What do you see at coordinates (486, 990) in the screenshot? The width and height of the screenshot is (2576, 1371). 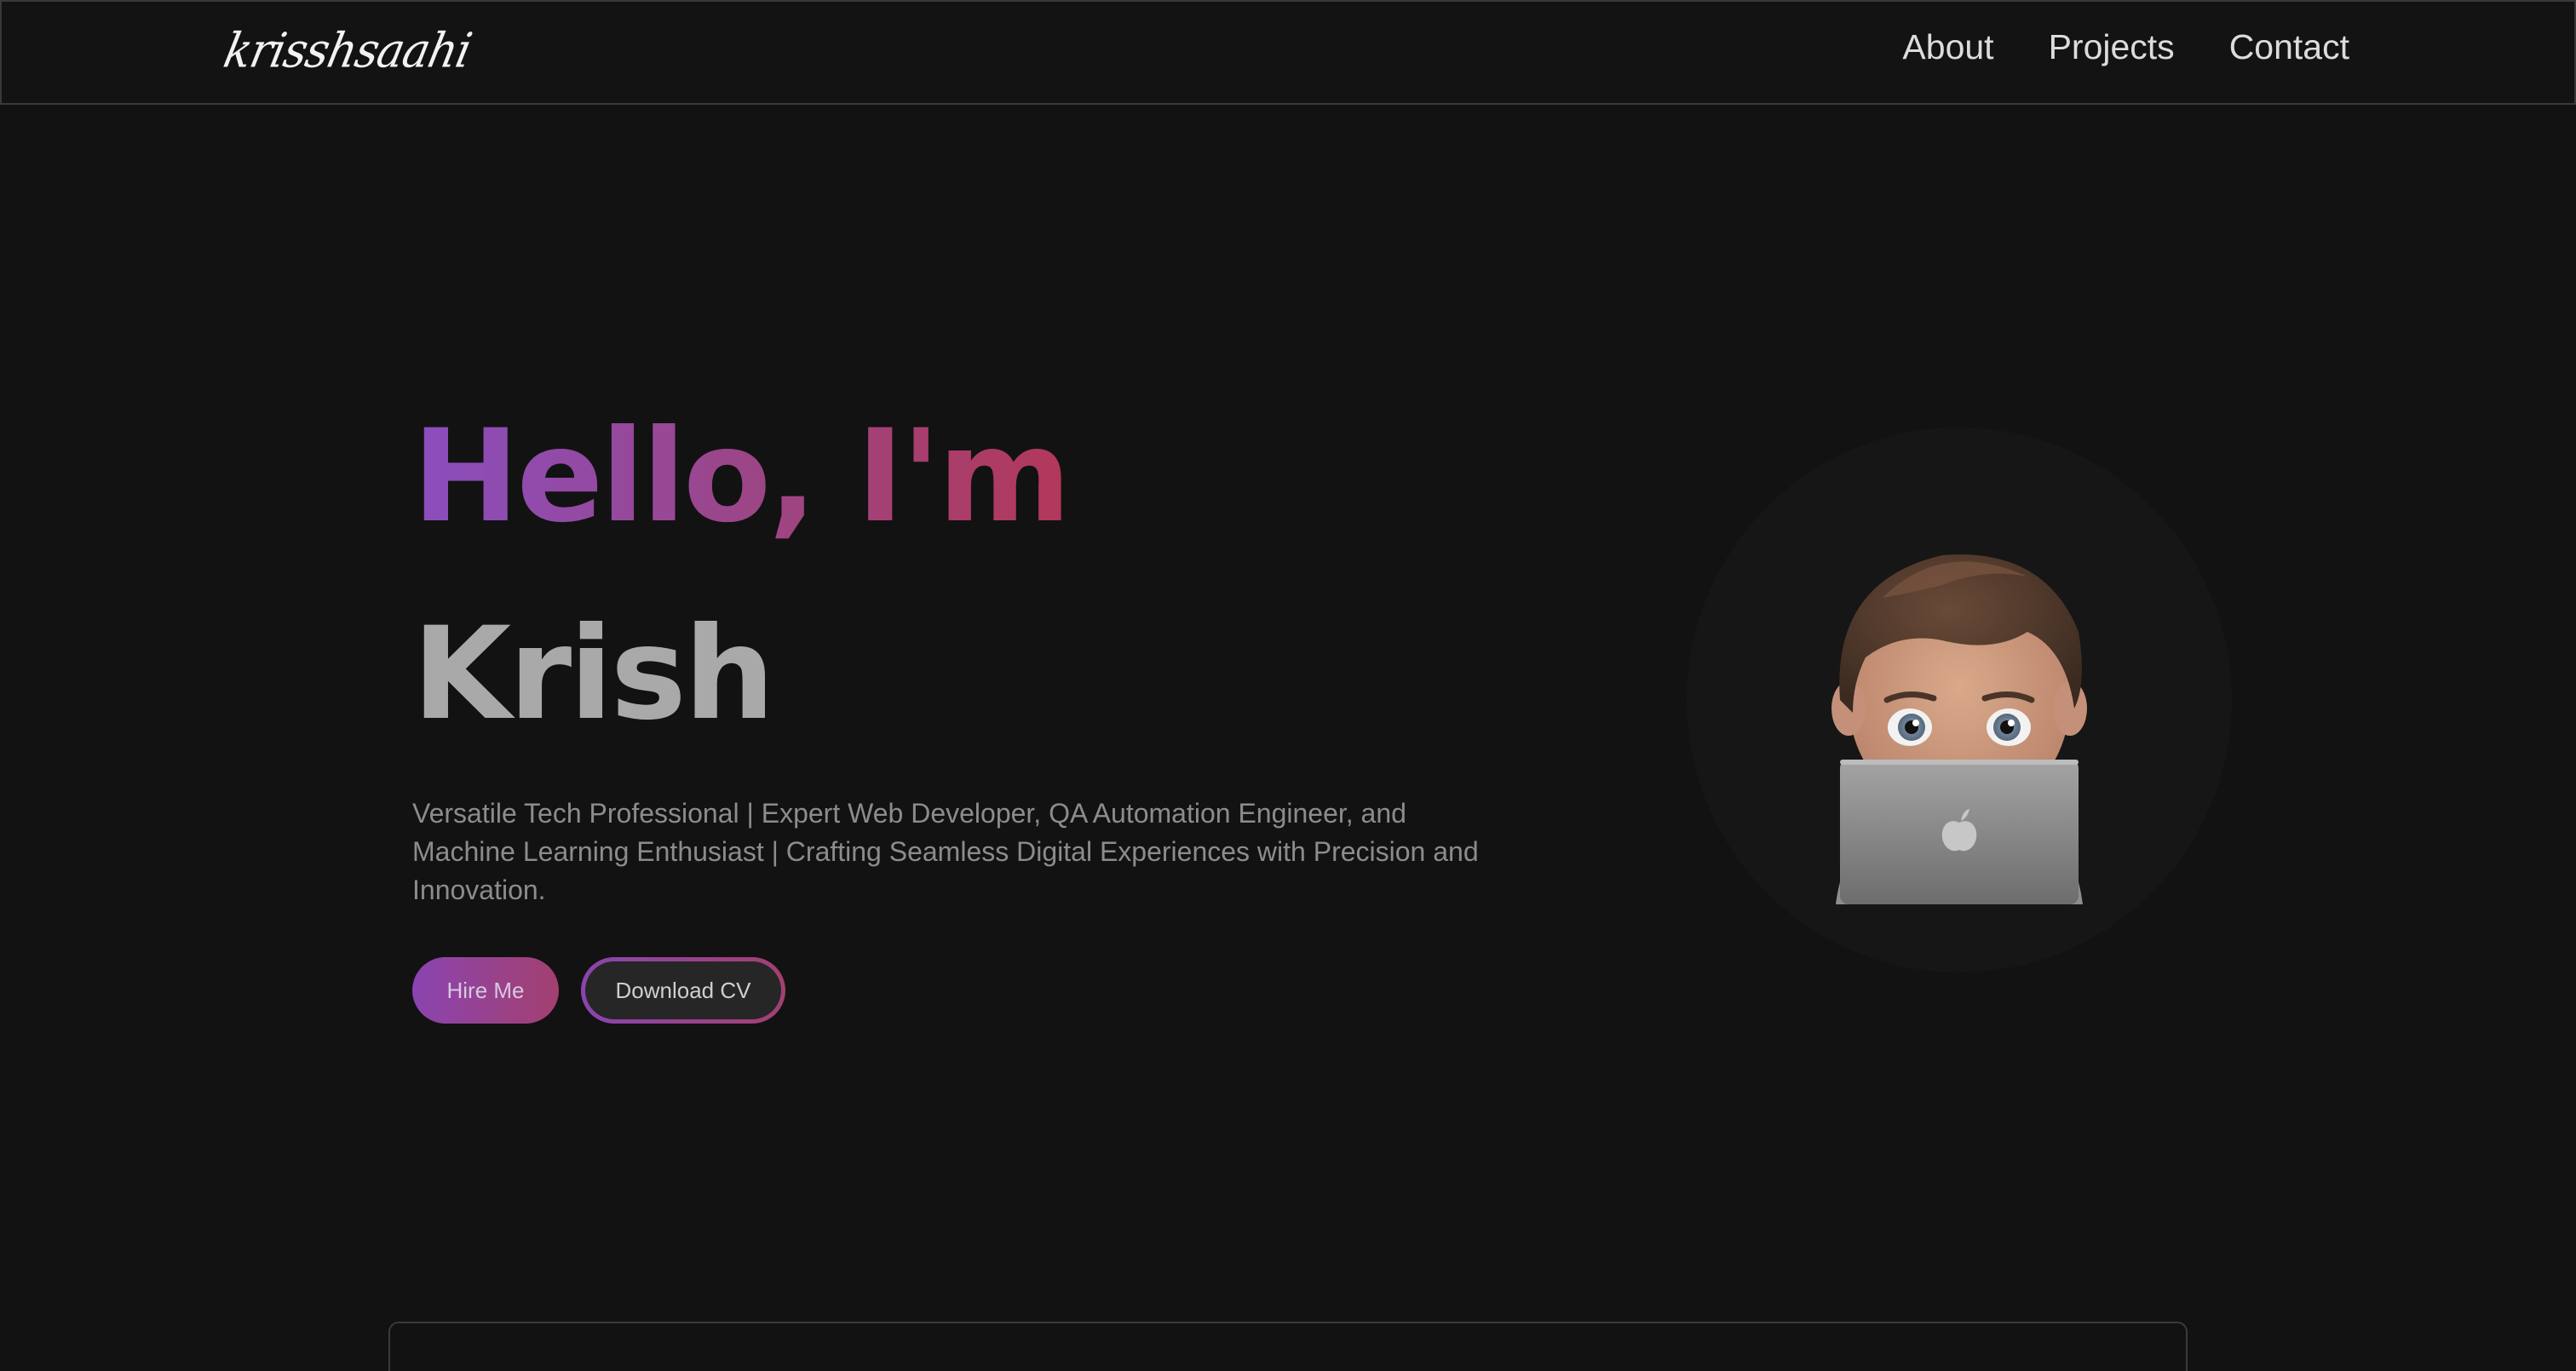 I see `hire-me-button: Hire Me` at bounding box center [486, 990].